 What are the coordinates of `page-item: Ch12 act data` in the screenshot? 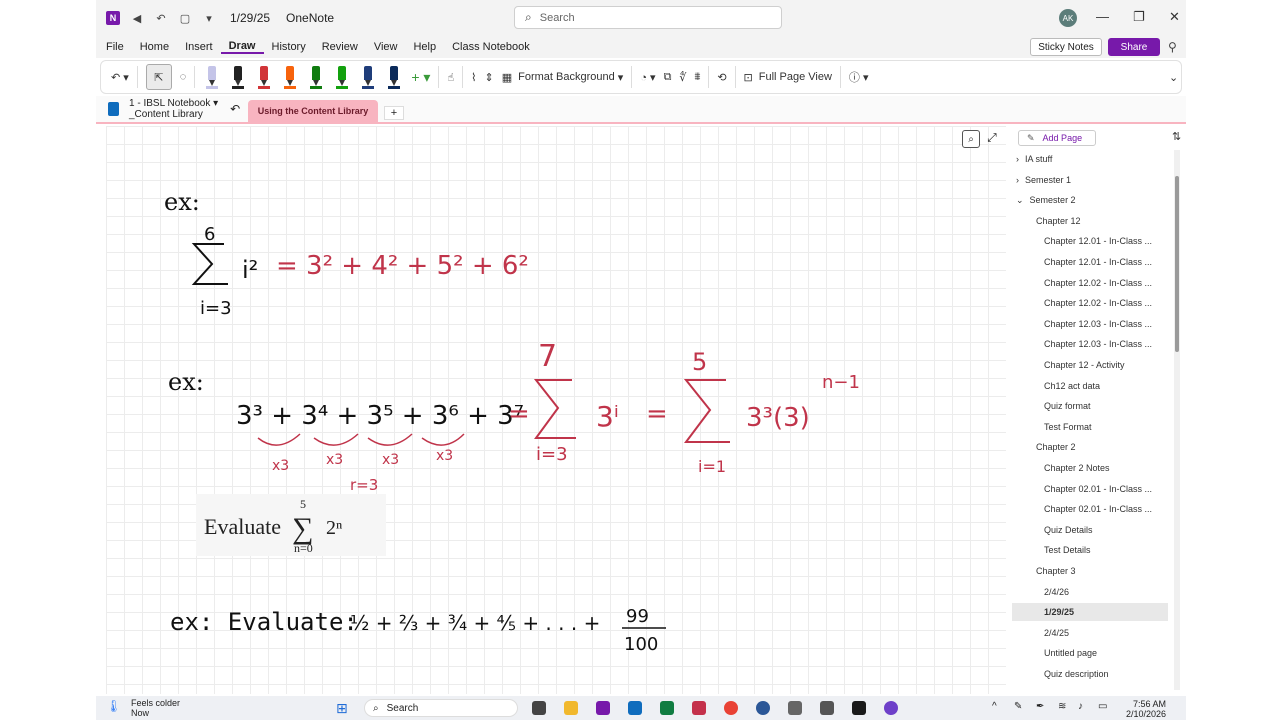 It's located at (1090, 386).